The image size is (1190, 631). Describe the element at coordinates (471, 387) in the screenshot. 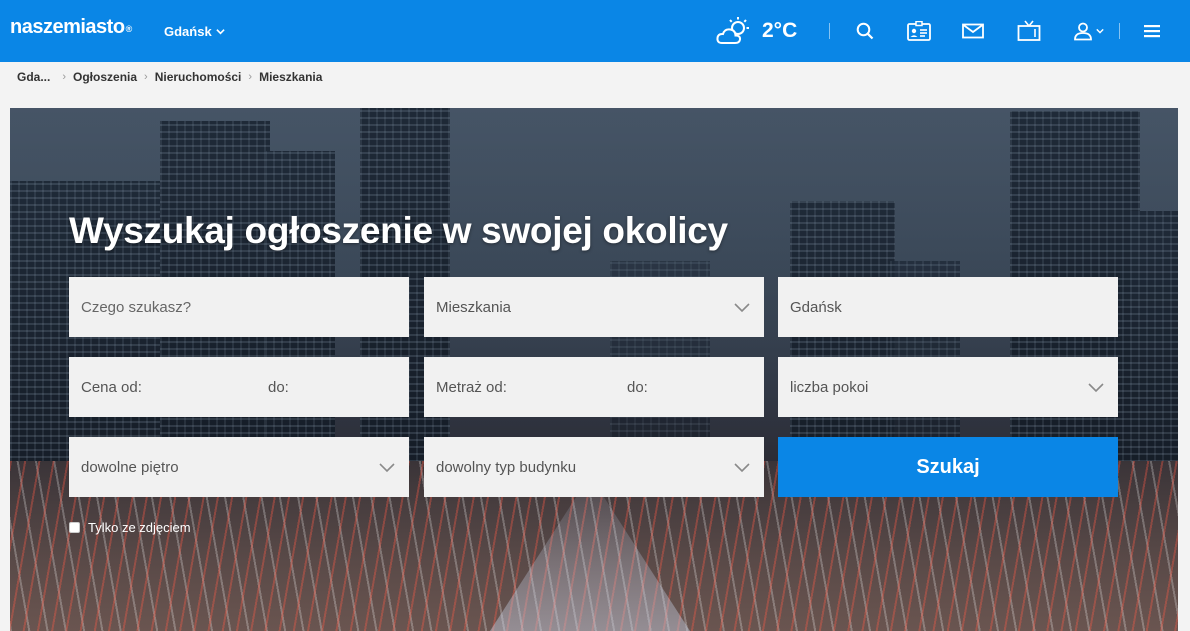

I see `area-from-label: Metraż od:` at that location.